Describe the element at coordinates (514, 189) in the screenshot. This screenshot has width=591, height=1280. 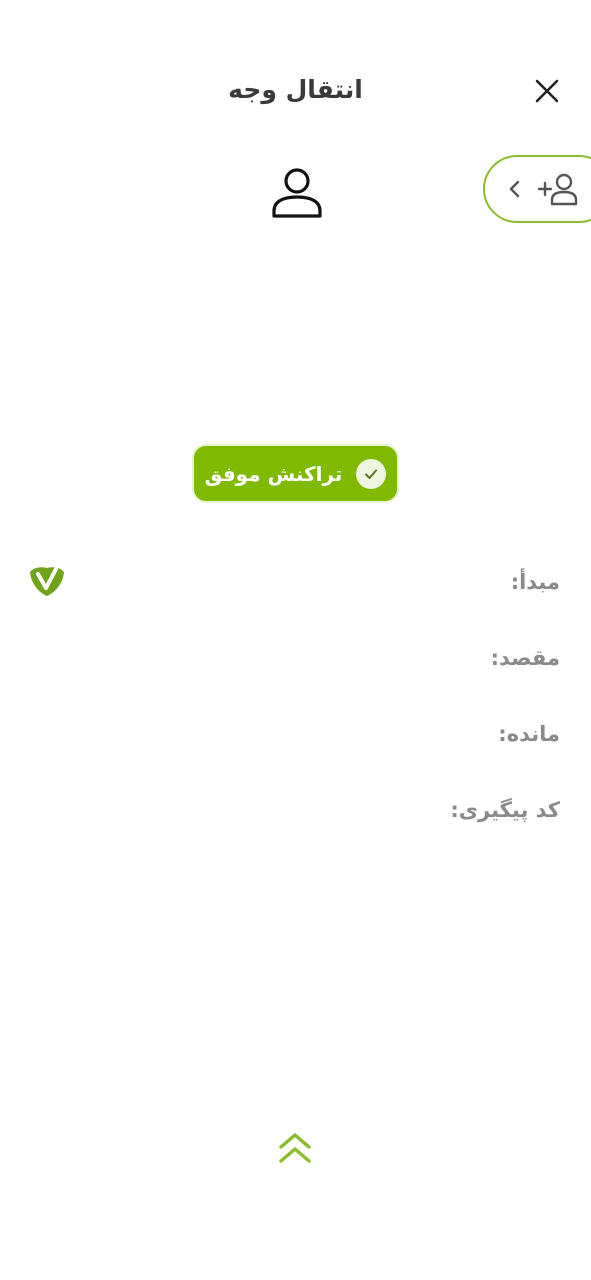
I see `chevron-left-icon` at that location.